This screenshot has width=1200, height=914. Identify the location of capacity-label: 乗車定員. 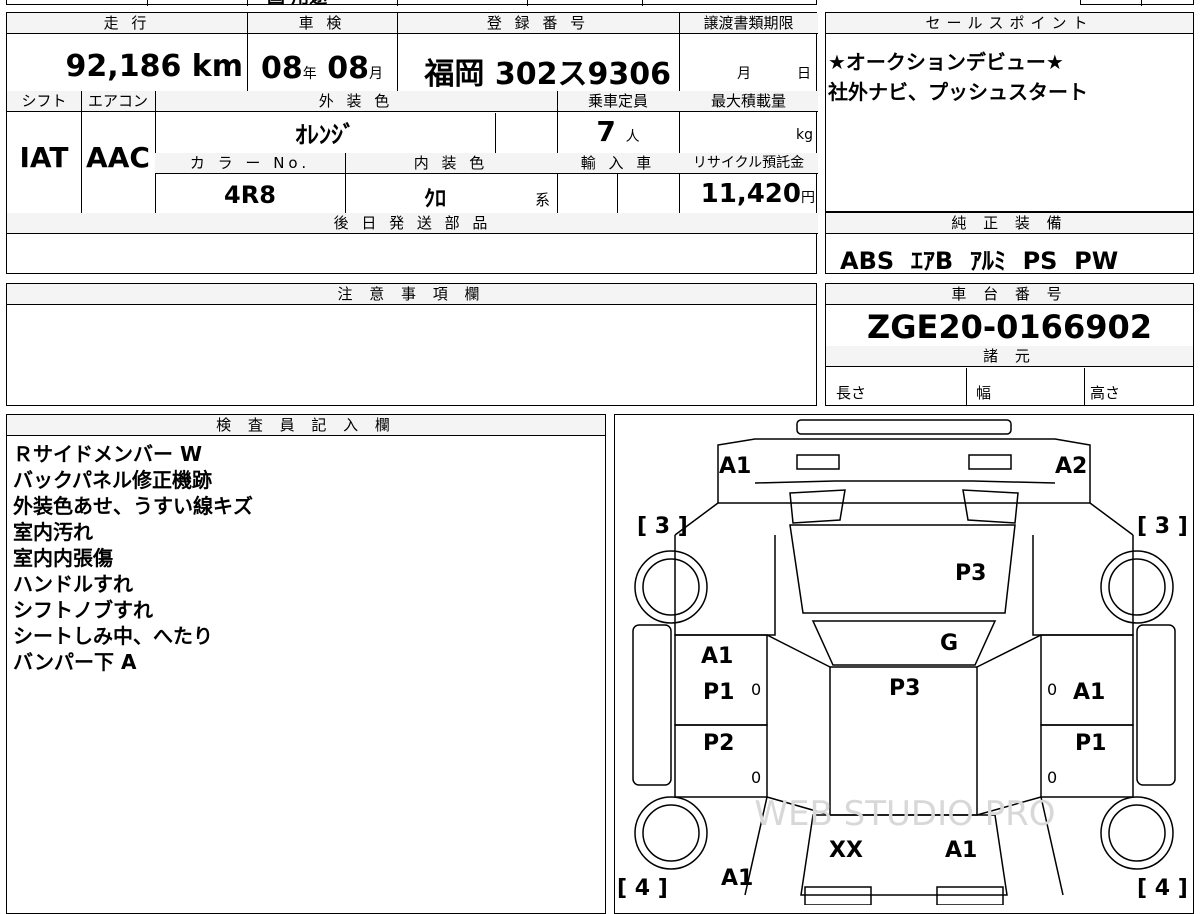
(618, 101).